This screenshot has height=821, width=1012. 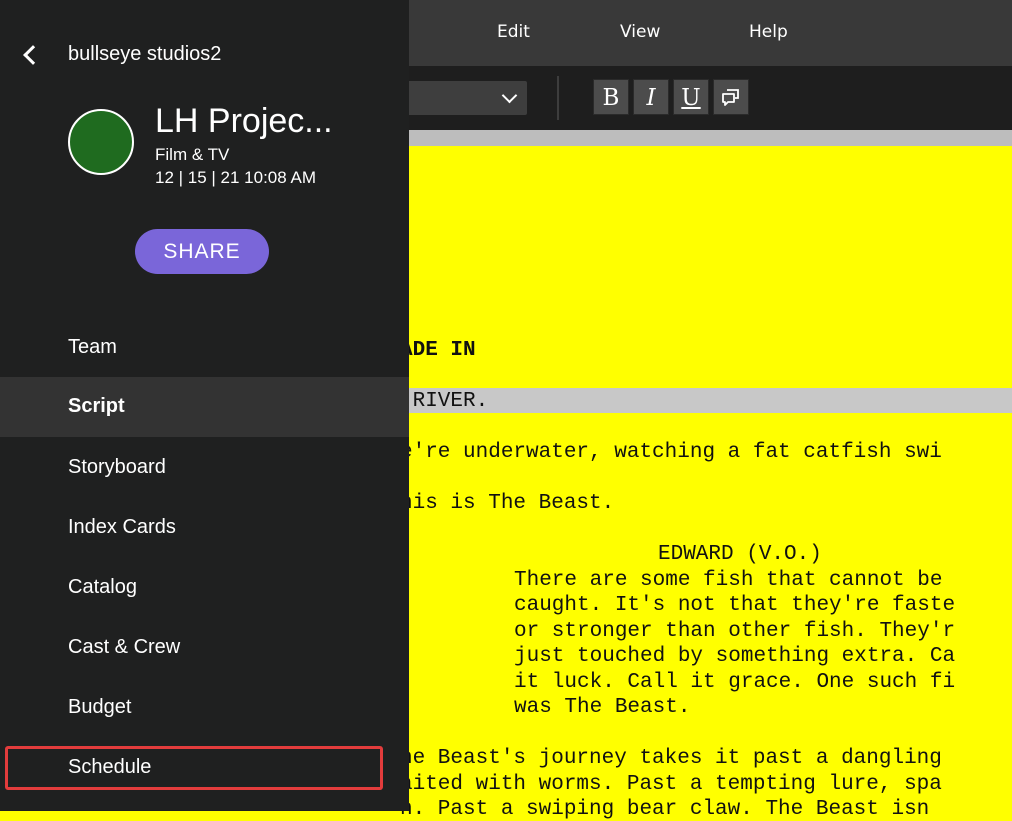 I want to click on bold-button: B, so click(x=611, y=97).